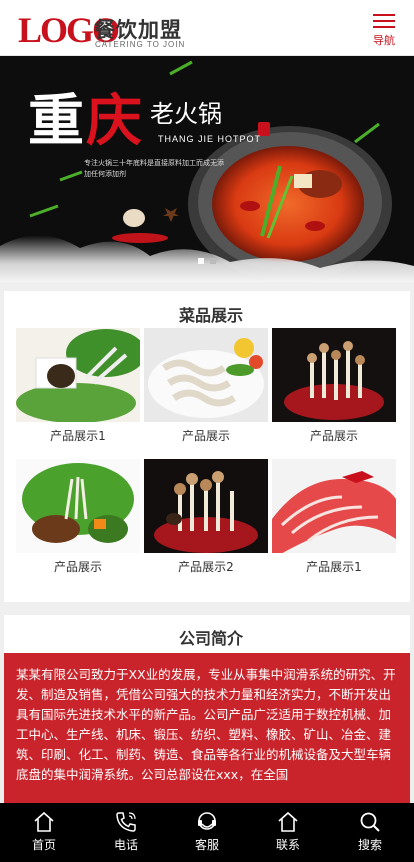 This screenshot has height=862, width=414. I want to click on products-title: 菜品展示, so click(210, 315).